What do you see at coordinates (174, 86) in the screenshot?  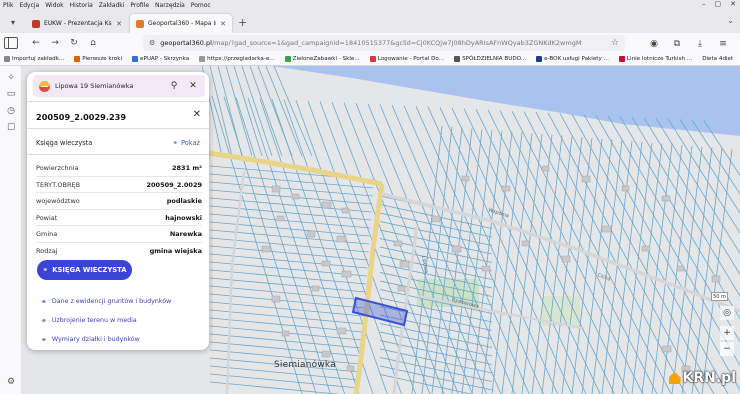 I see `search-icon: ⚲` at bounding box center [174, 86].